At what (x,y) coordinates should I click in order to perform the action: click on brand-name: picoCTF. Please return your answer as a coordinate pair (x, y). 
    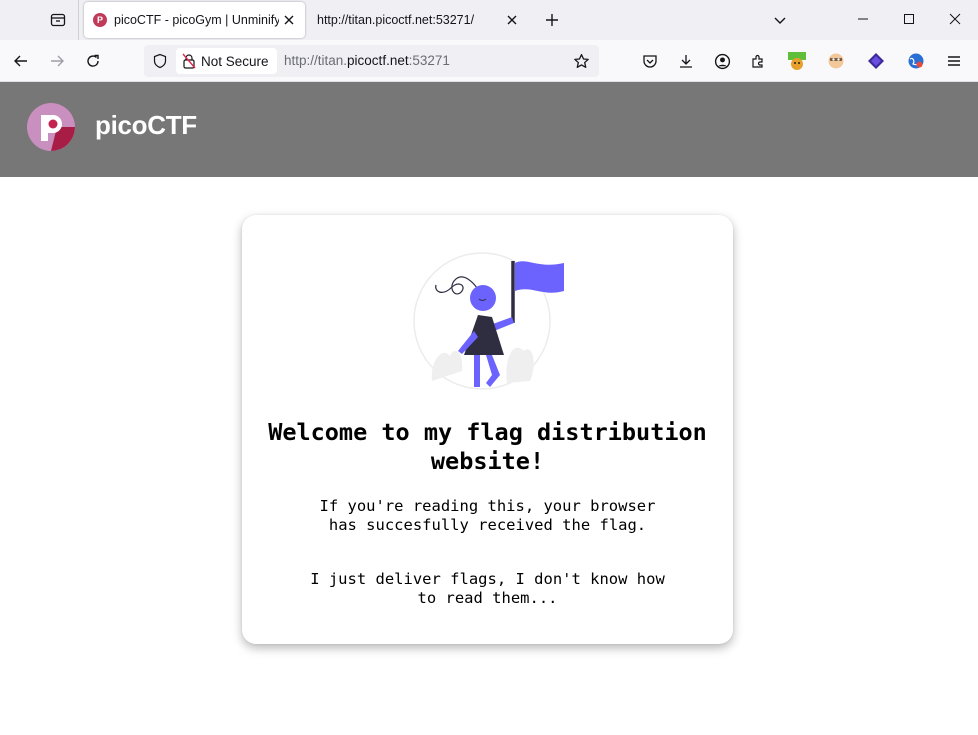
    Looking at the image, I should click on (146, 125).